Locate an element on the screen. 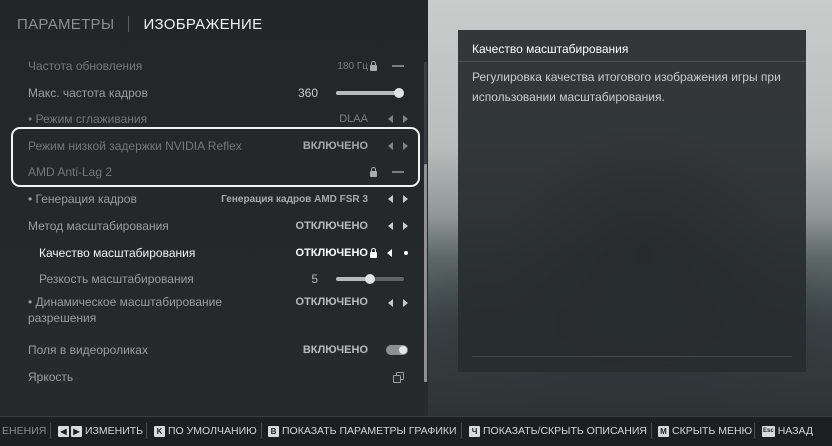 The image size is (832, 446). setting-max-fps: Макс. частота кадров 360 is located at coordinates (209, 93).